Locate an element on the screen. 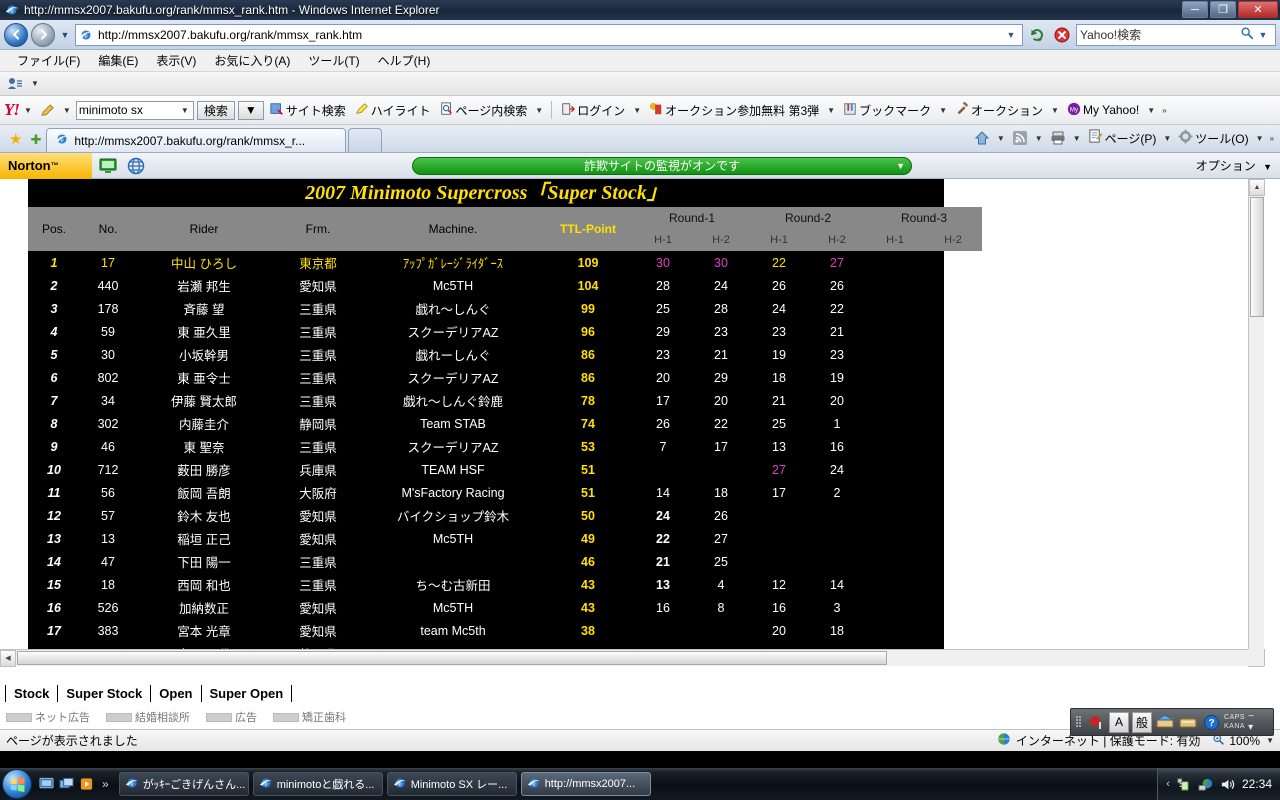  address-dropdown-icon: ▼ is located at coordinates (1011, 35).